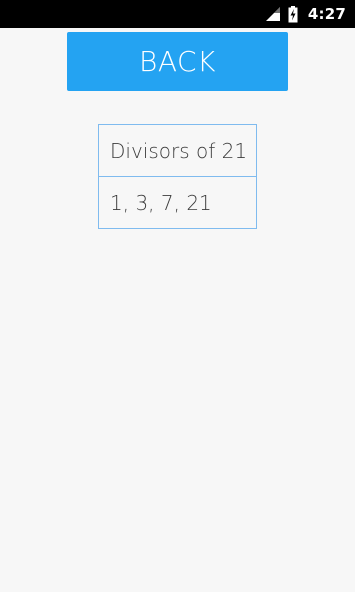 The image size is (355, 592). Describe the element at coordinates (179, 150) in the screenshot. I see `divisors-title: Divisors of 21` at that location.